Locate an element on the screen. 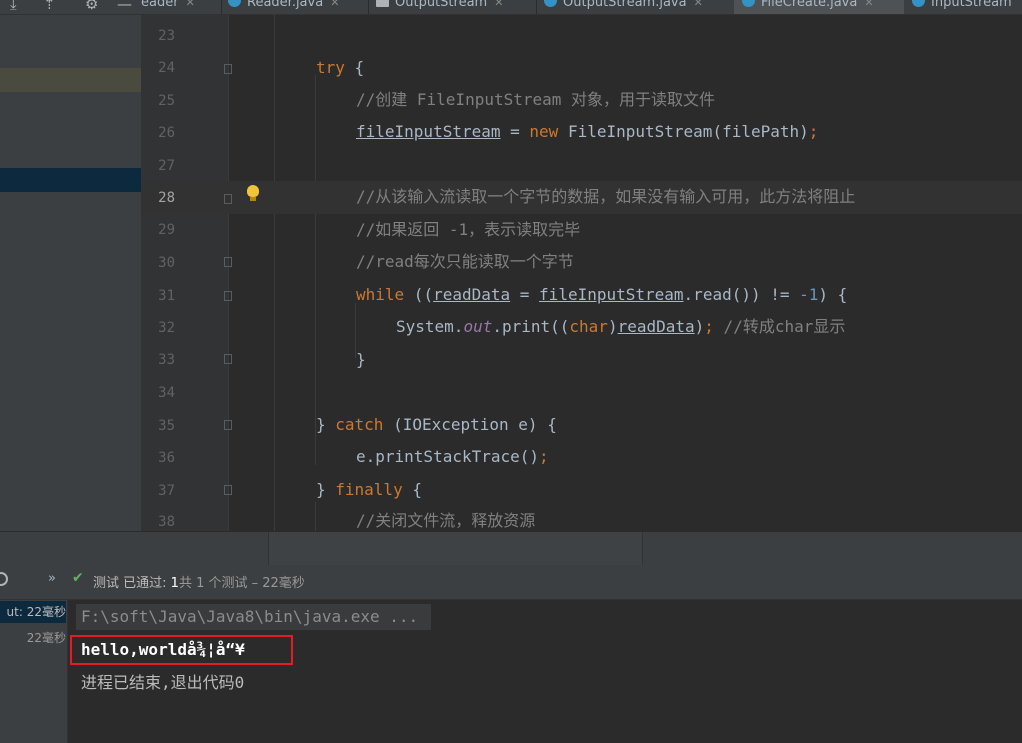  code-line-30: //read每次只能读取一个字节 is located at coordinates (465, 261).